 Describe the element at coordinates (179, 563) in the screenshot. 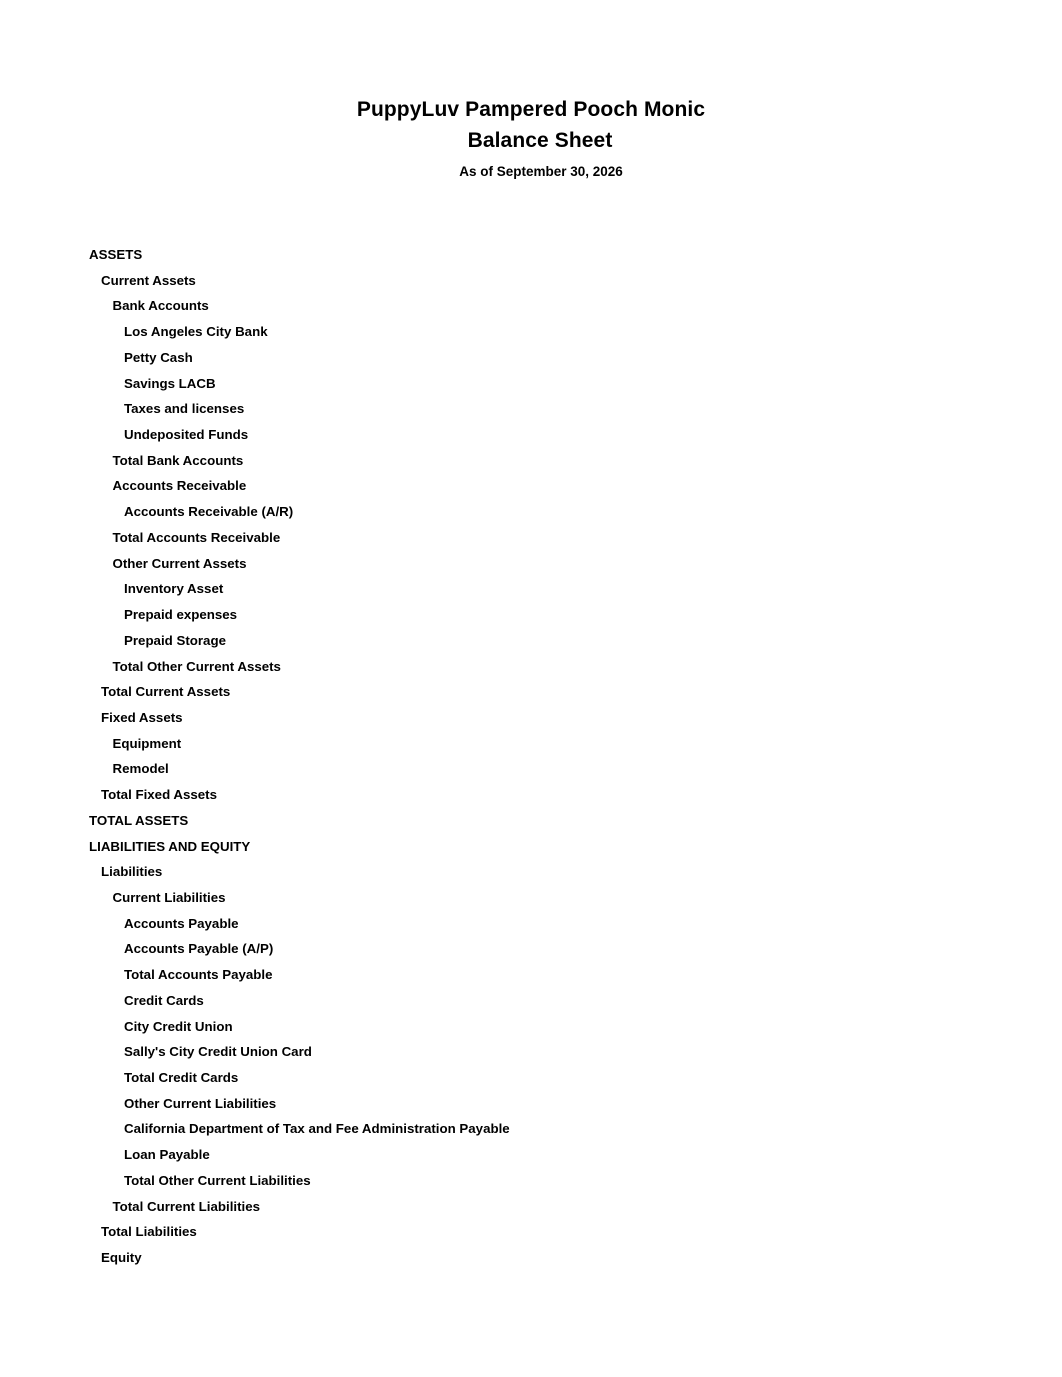

I see `account-label: Other Current Assets` at that location.